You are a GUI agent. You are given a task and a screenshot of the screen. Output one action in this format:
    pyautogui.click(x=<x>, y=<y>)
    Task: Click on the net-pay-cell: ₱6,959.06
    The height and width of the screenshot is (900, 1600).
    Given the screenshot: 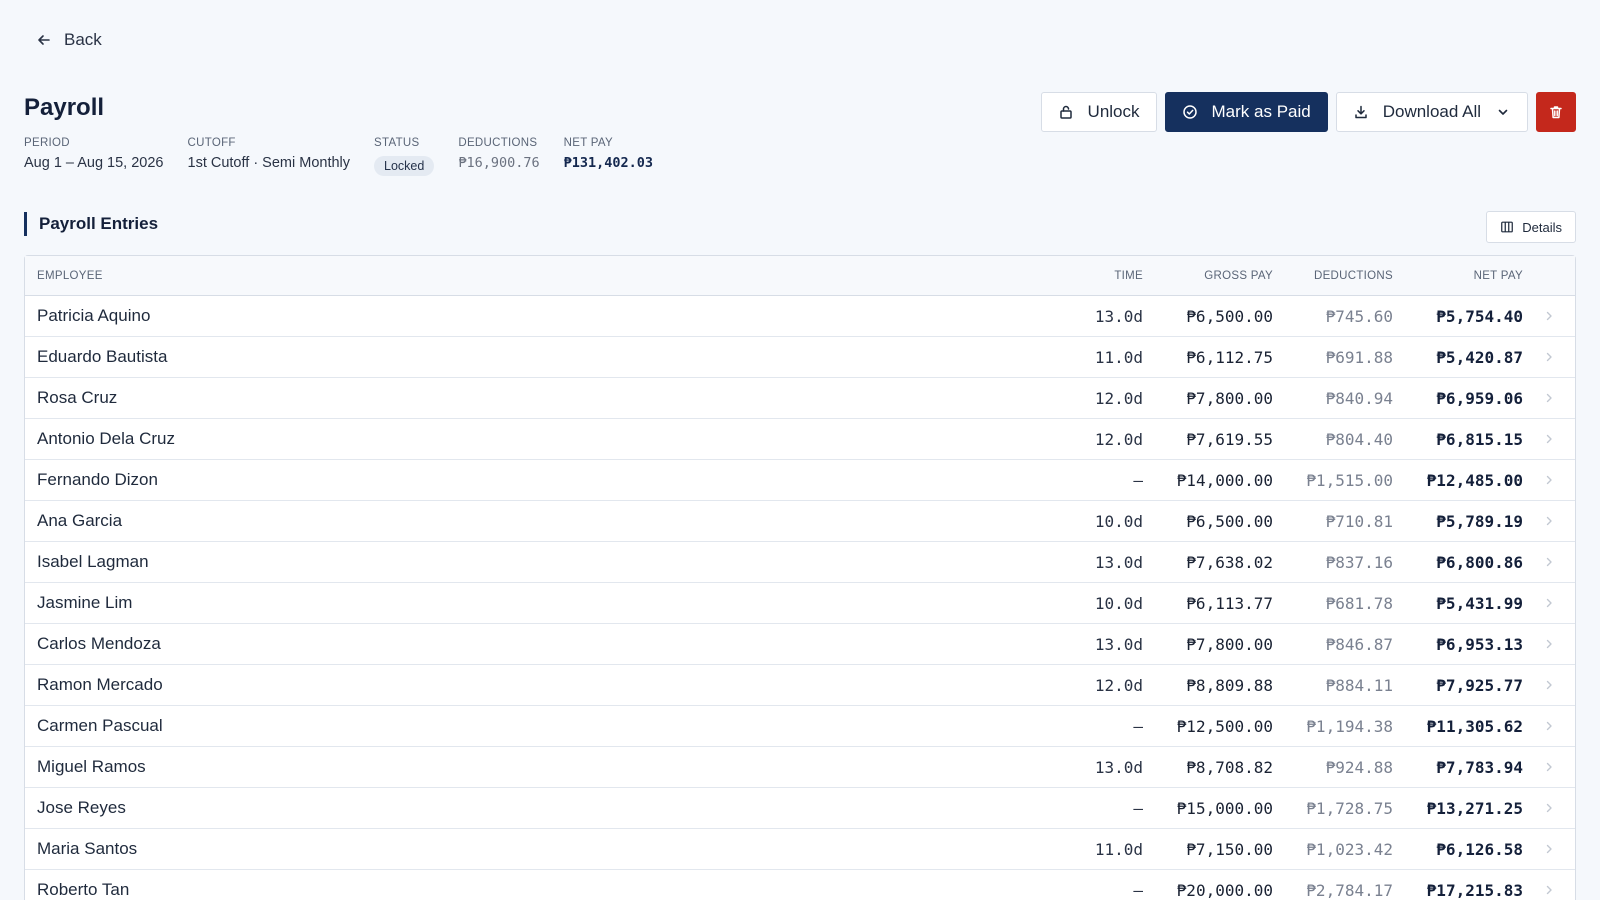 What is the action you would take?
    pyautogui.click(x=1479, y=398)
    